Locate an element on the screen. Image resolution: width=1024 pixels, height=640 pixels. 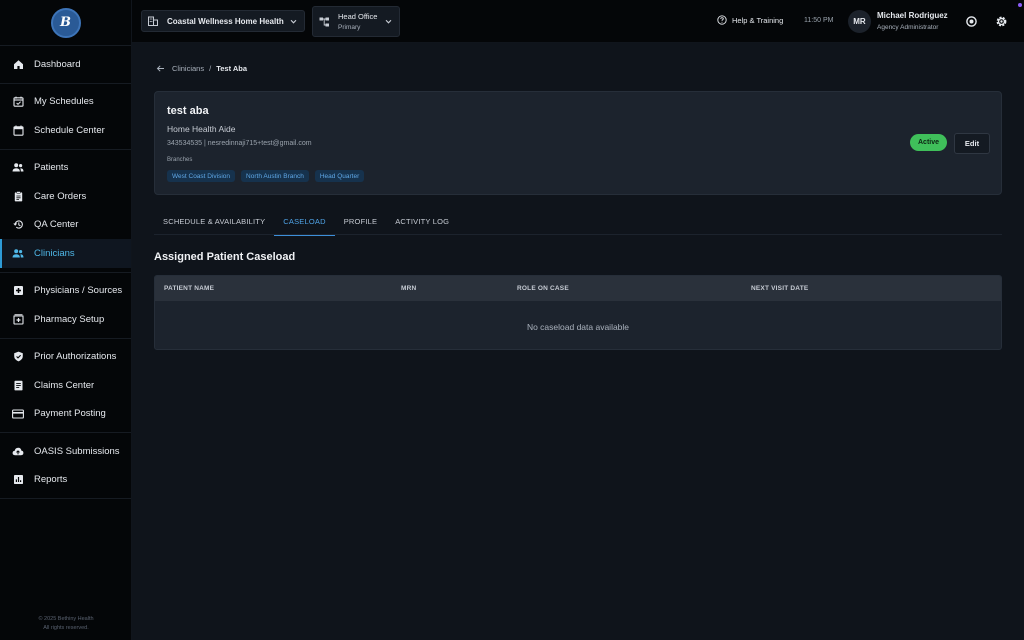
tab-profile: PROFILE is located at coordinates (361, 221).